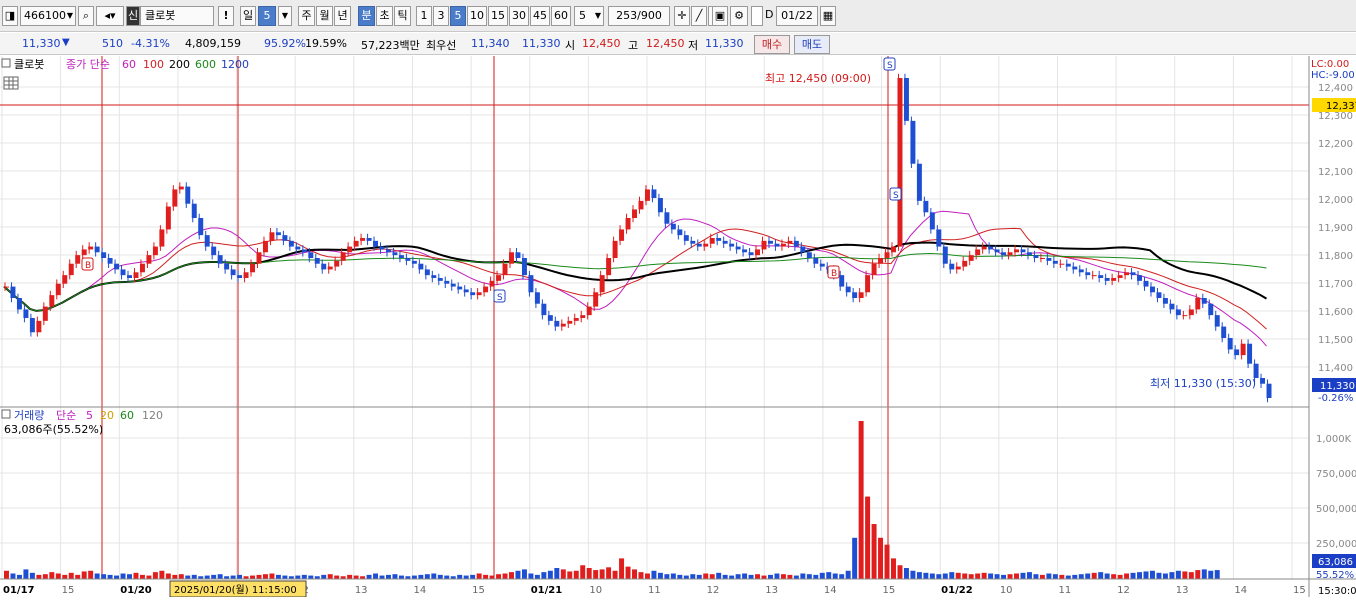 The image size is (1356, 600). Describe the element at coordinates (324, 16) in the screenshot. I see `period-month-button: 월` at that location.